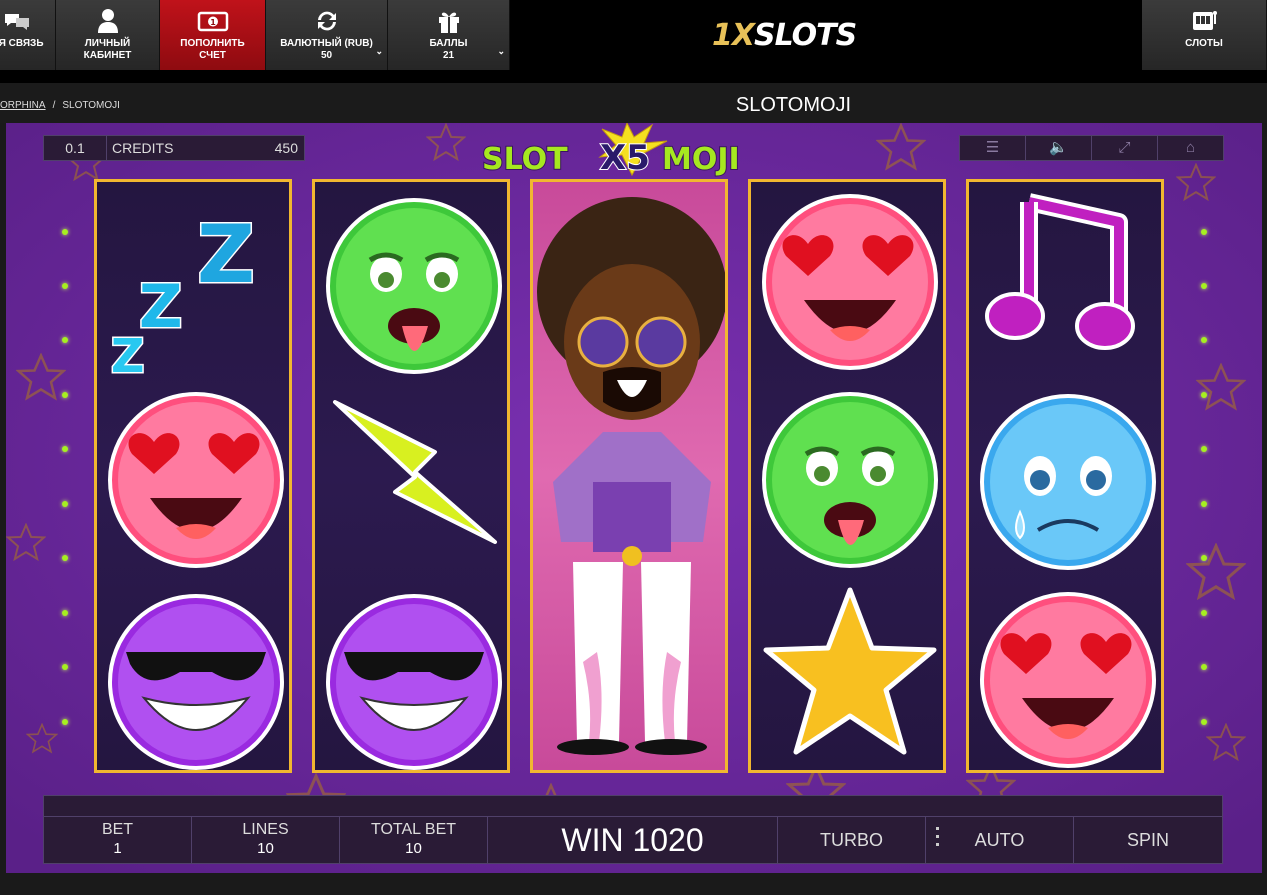 The width and height of the screenshot is (1267, 895). Describe the element at coordinates (117, 829) in the screenshot. I see `bet-label: BET` at that location.